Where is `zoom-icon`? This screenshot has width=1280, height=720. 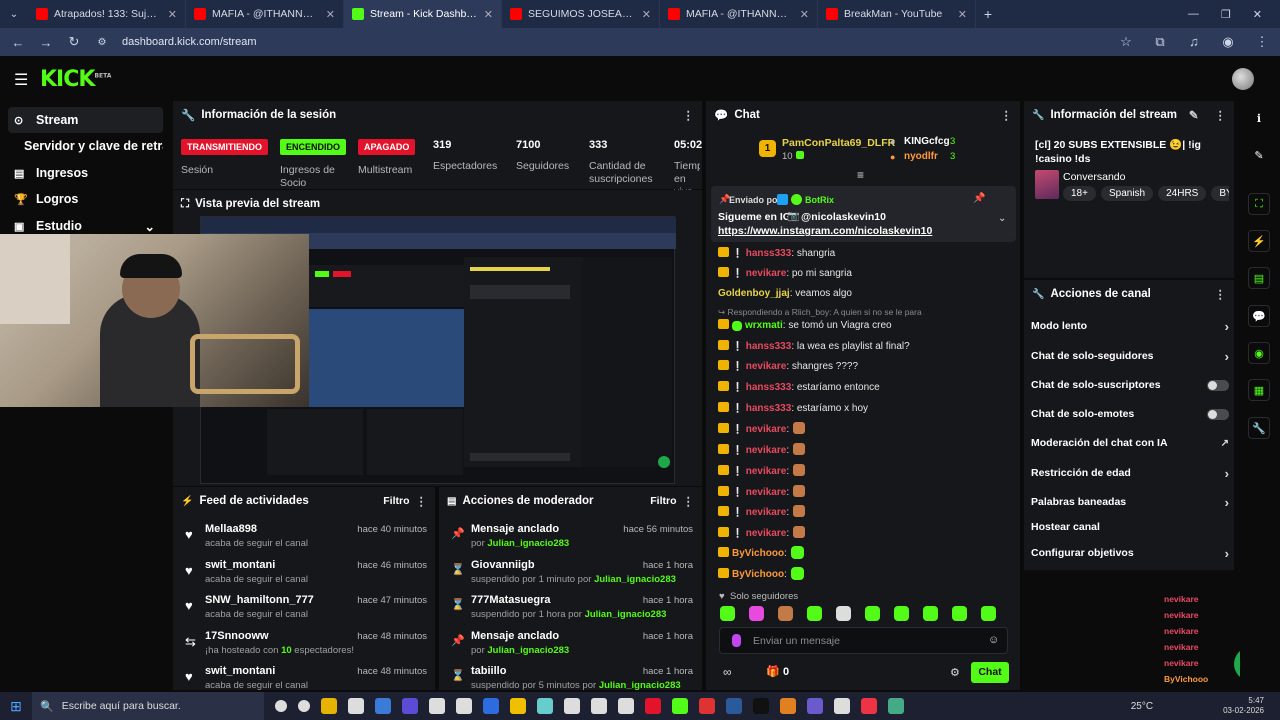 zoom-icon is located at coordinates (491, 706).